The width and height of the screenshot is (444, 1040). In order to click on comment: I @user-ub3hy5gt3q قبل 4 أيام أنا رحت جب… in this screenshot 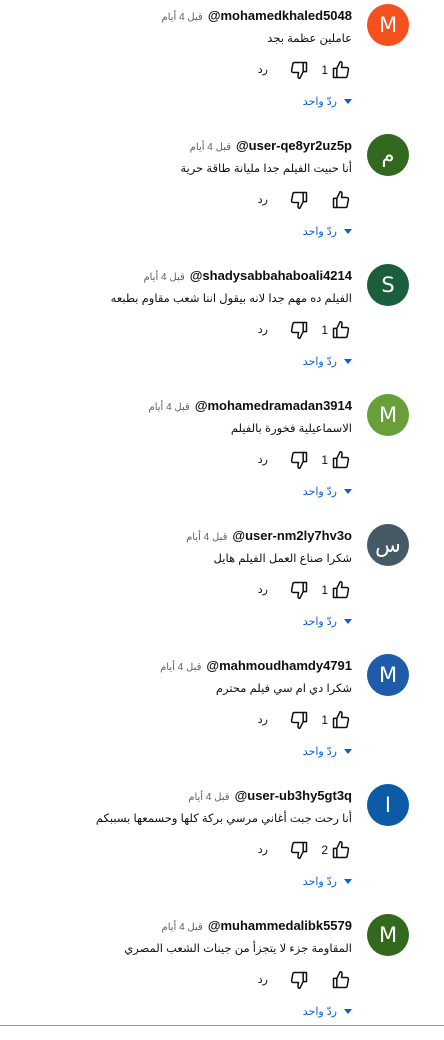, I will do `click(222, 845)`.